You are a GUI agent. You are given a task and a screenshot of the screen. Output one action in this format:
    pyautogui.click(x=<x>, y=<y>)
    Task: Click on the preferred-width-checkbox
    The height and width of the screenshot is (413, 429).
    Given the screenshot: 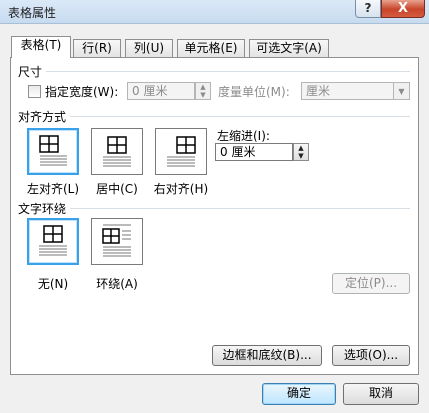 What is the action you would take?
    pyautogui.click(x=34, y=91)
    